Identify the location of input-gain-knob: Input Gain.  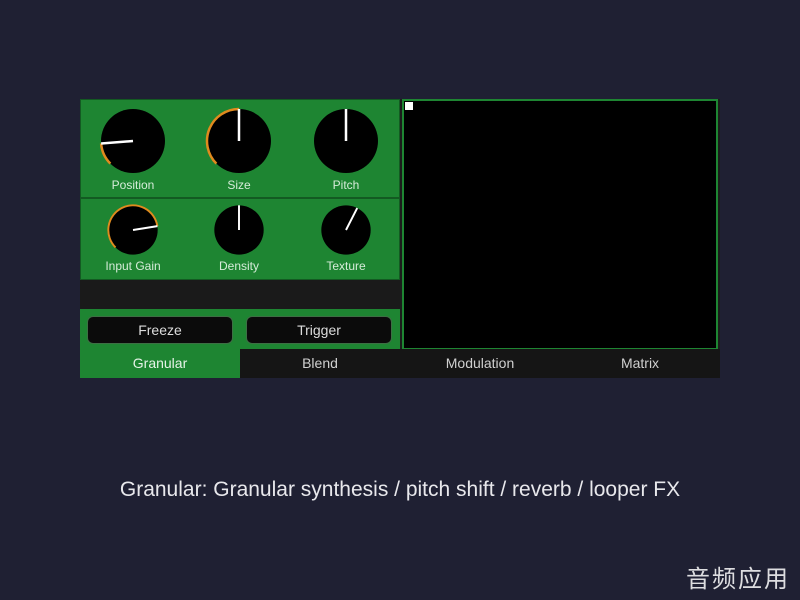
(133, 238).